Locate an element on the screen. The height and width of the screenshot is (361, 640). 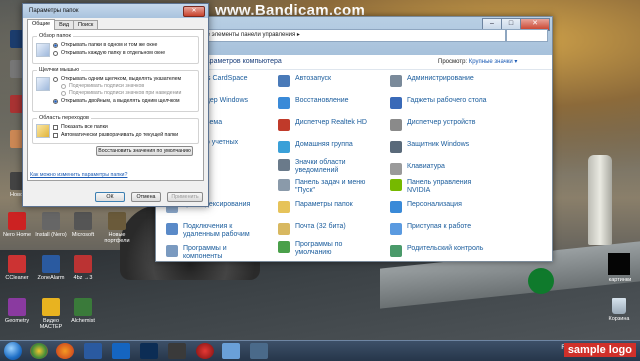
cp-item-label: Гаджеты рабочего стола is located at coordinates (447, 100).